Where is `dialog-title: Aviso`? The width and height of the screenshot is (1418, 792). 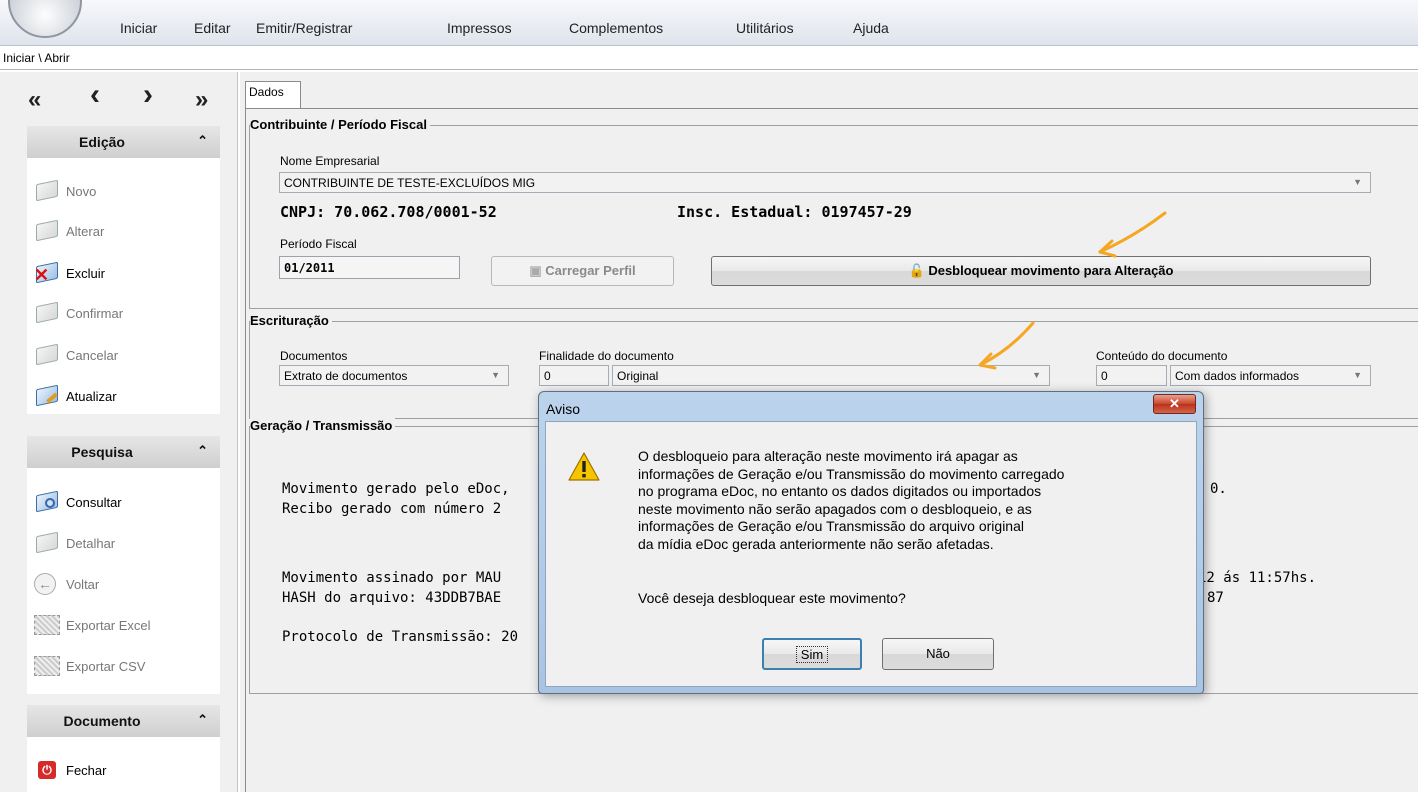 dialog-title: Aviso is located at coordinates (563, 409).